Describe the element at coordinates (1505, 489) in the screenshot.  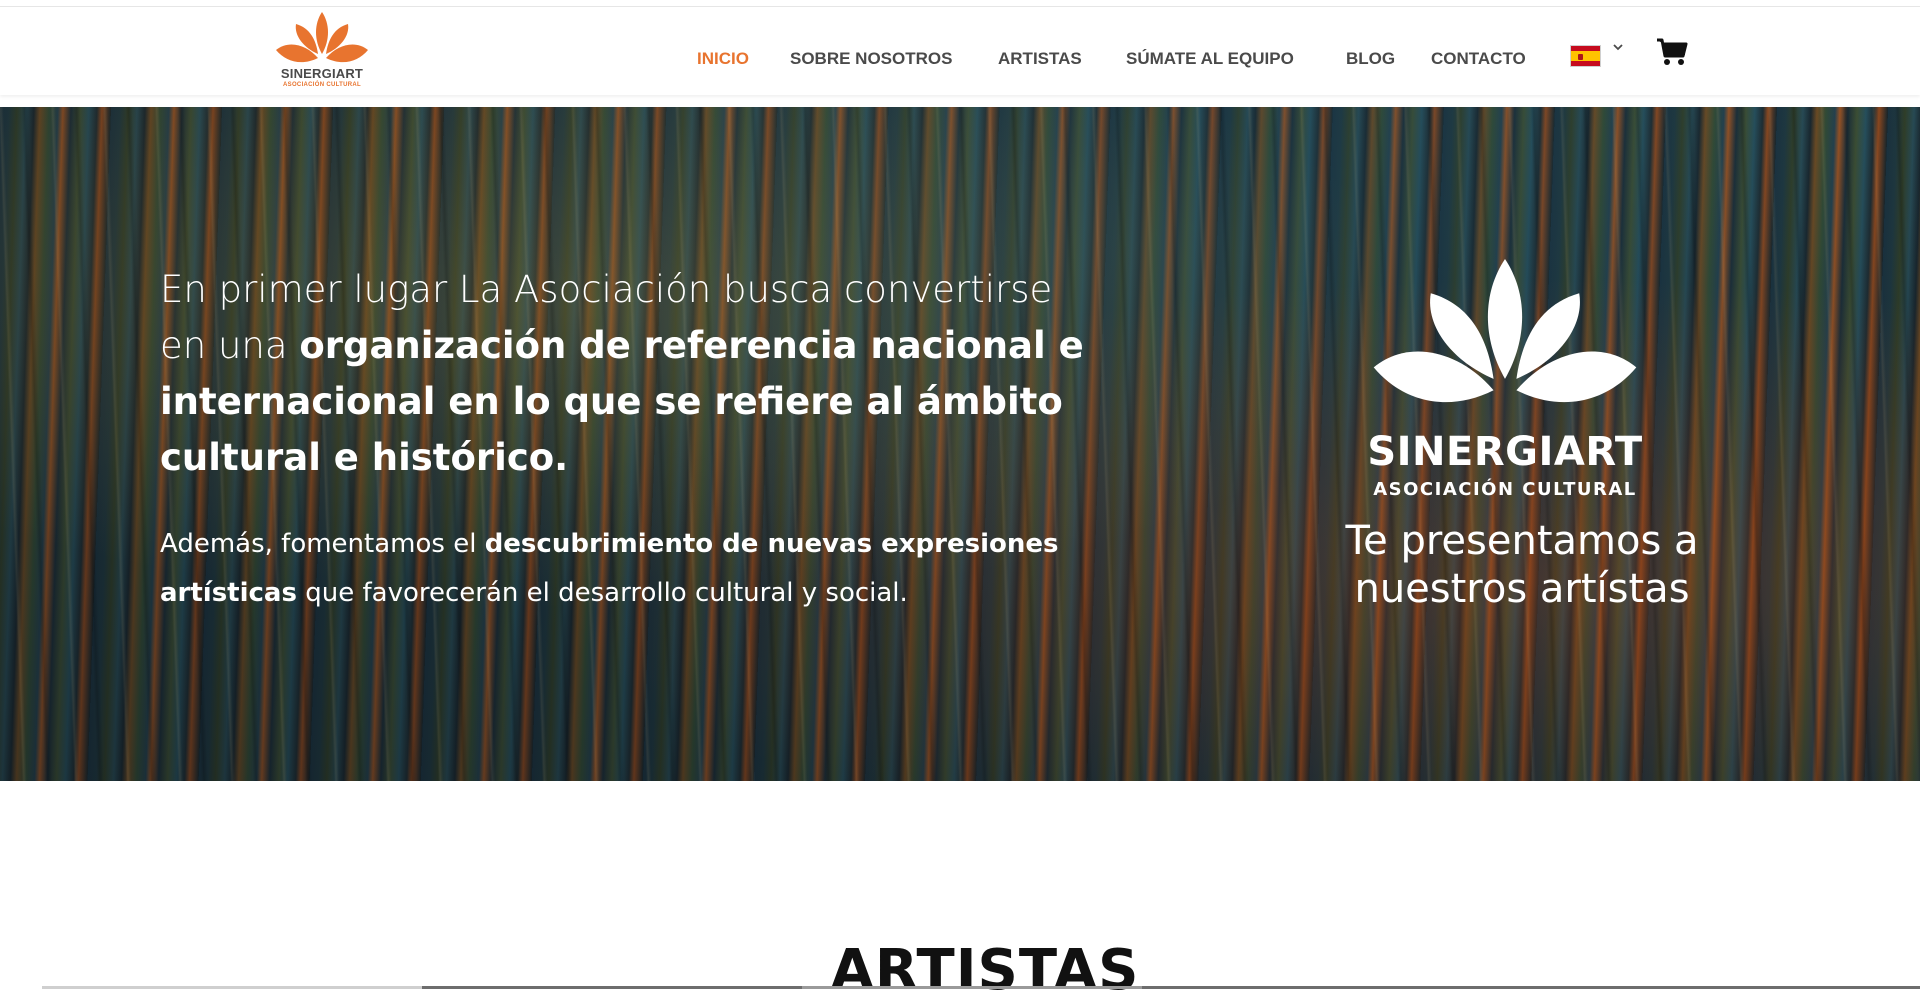
I see `hero-logo-subtitle: ASOCIACIÓN CULTURAL` at that location.